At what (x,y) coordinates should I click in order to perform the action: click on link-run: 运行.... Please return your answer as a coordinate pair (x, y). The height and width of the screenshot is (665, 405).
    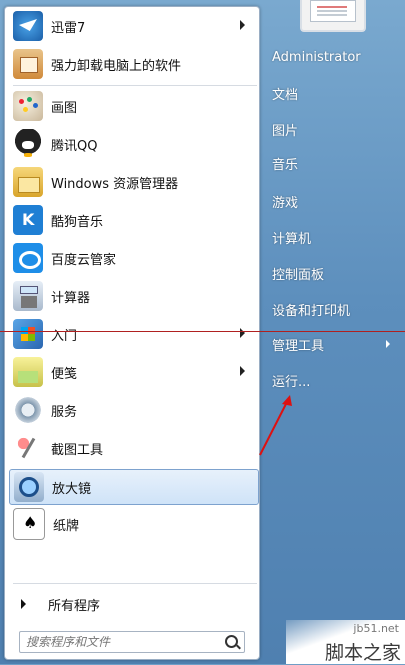
    Looking at the image, I should click on (291, 380).